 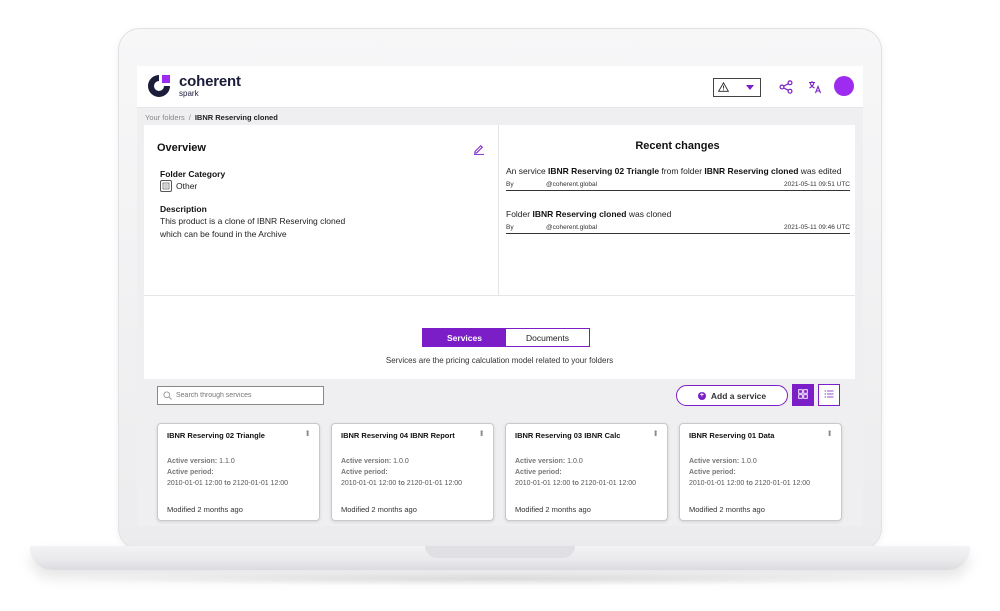 I want to click on grid-view-button, so click(x=803, y=395).